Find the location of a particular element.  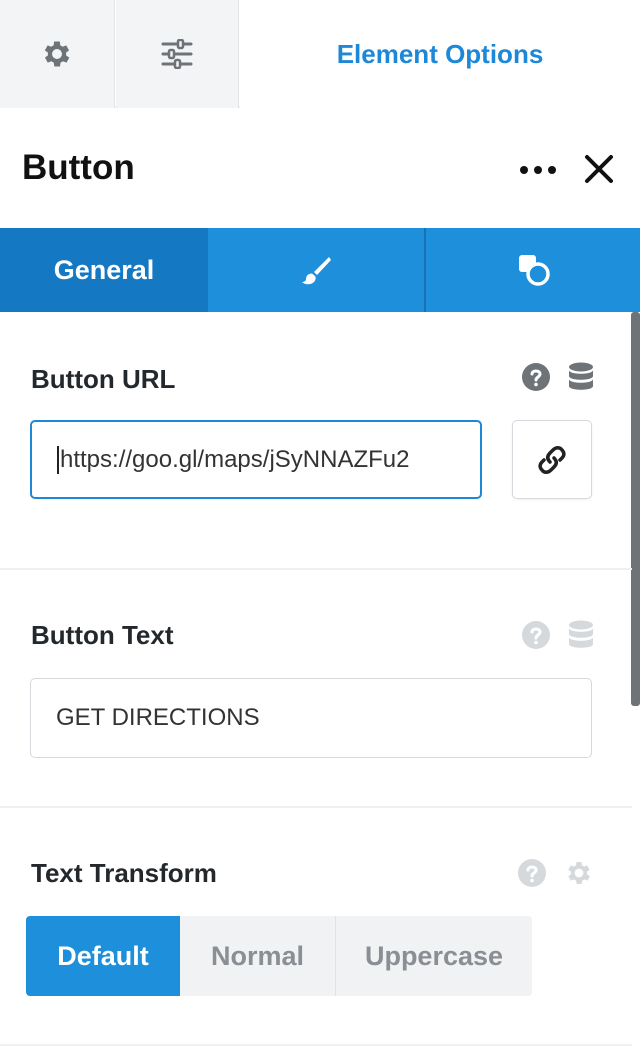

tab-general: General is located at coordinates (104, 270).